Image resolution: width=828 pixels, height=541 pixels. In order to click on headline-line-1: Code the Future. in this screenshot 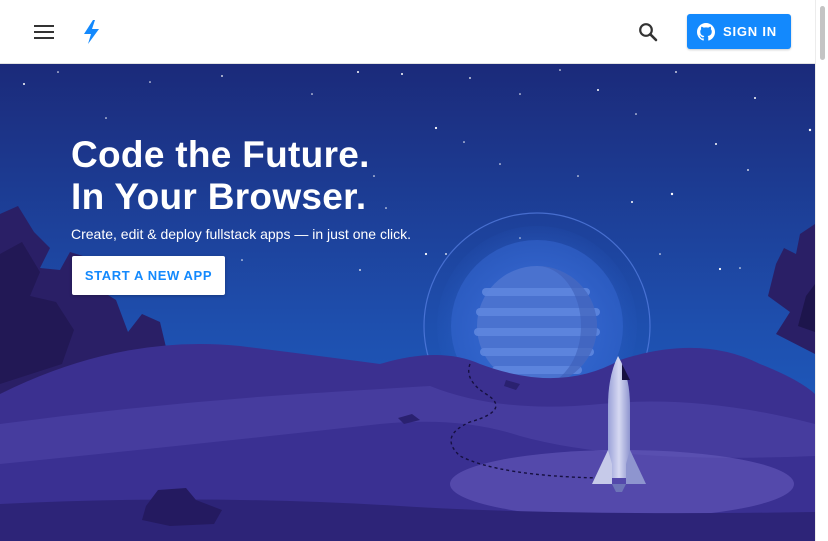, I will do `click(220, 154)`.